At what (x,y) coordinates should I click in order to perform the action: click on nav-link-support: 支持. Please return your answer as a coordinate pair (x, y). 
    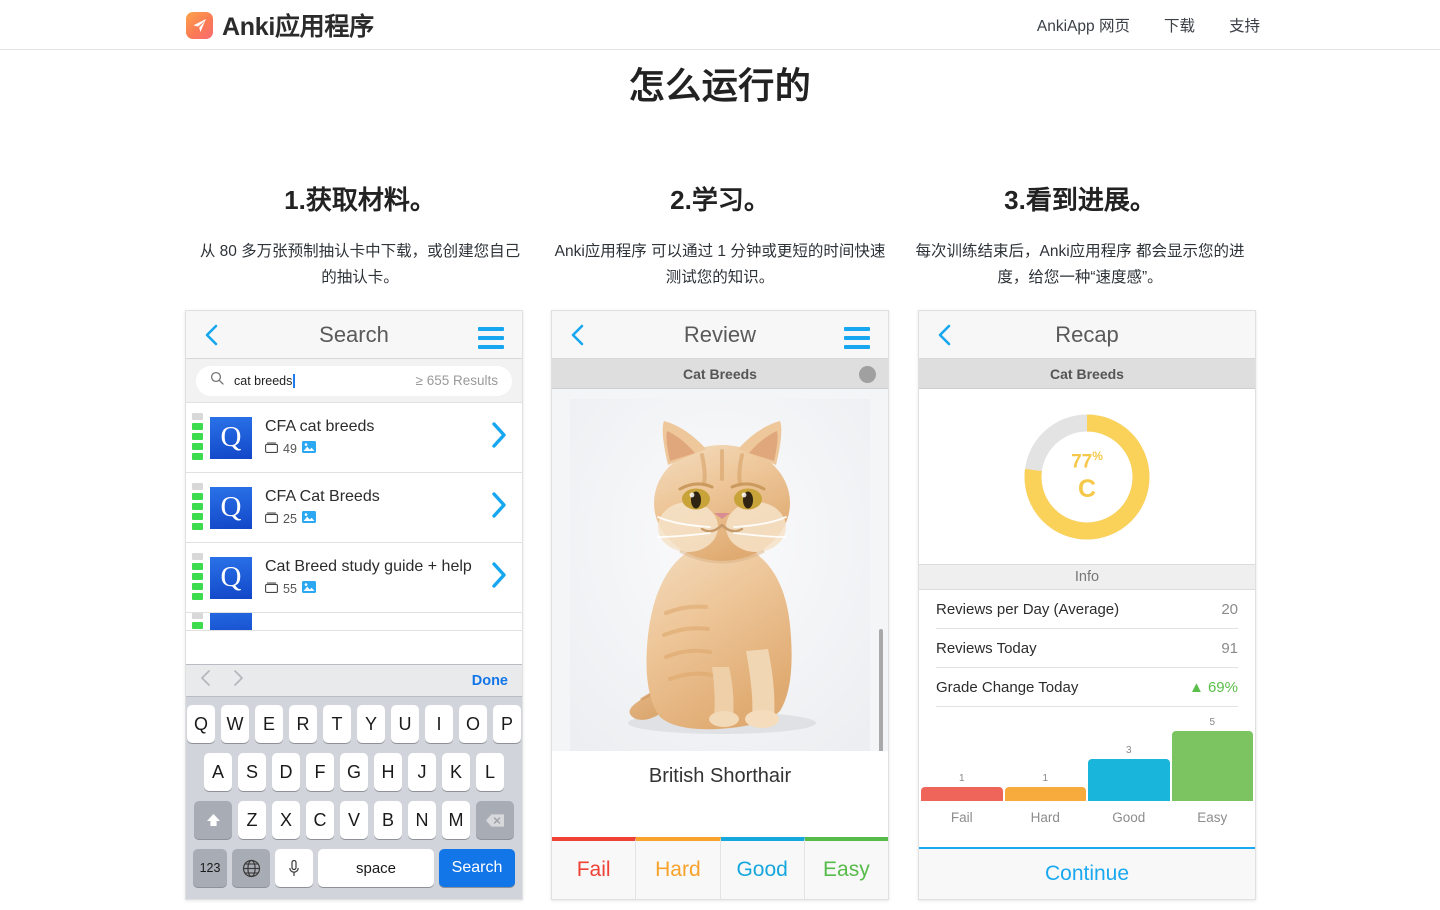
    Looking at the image, I should click on (1244, 25).